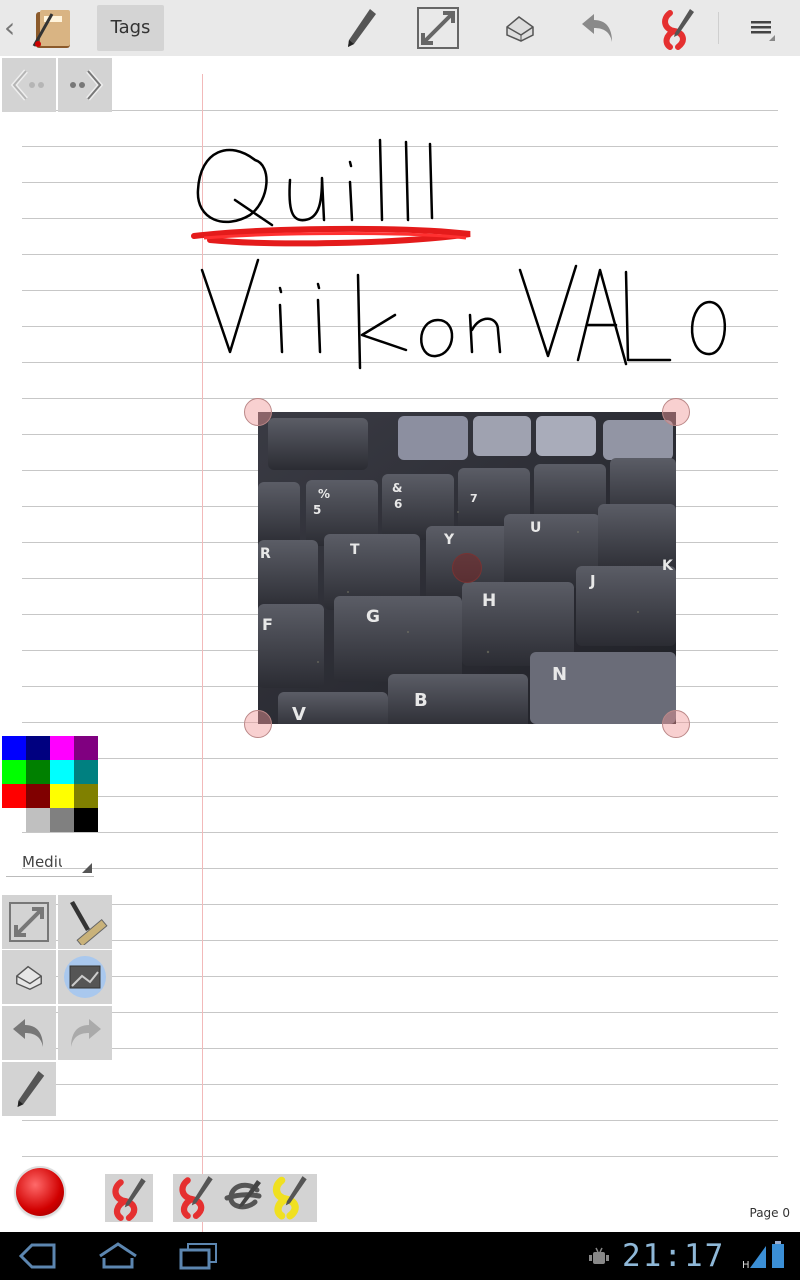 The image size is (800, 1280). I want to click on tags-button: Tags, so click(130, 28).